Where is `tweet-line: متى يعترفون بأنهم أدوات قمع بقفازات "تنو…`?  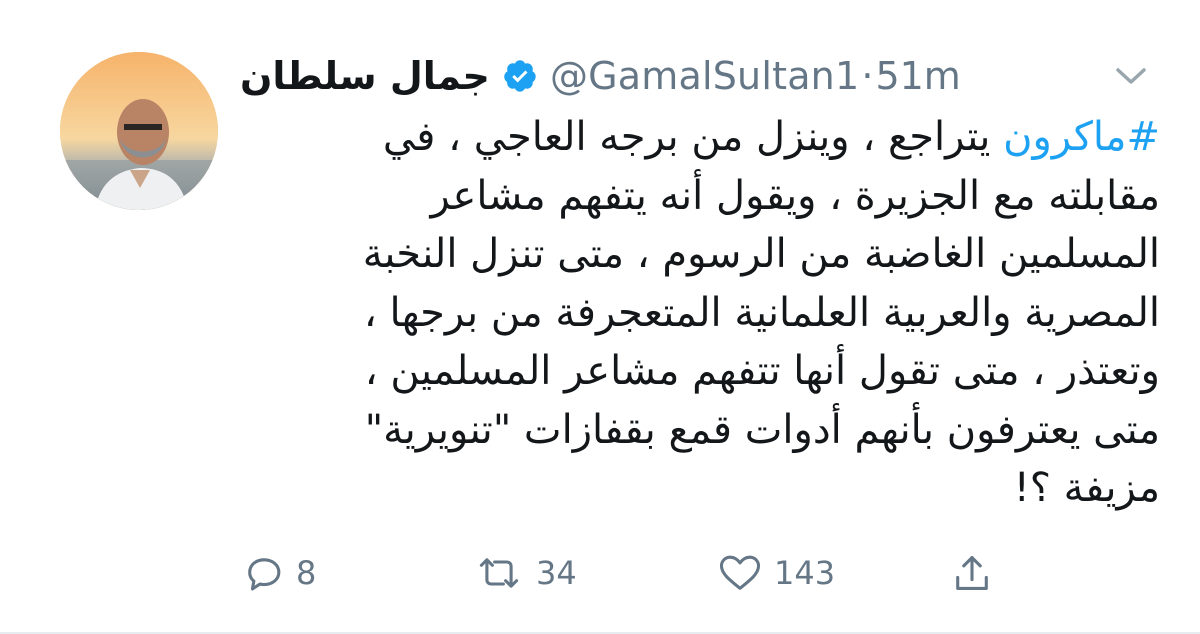 tweet-line: متى يعترفون بأنهم أدوات قمع بقفازات "تنو… is located at coordinates (762, 429).